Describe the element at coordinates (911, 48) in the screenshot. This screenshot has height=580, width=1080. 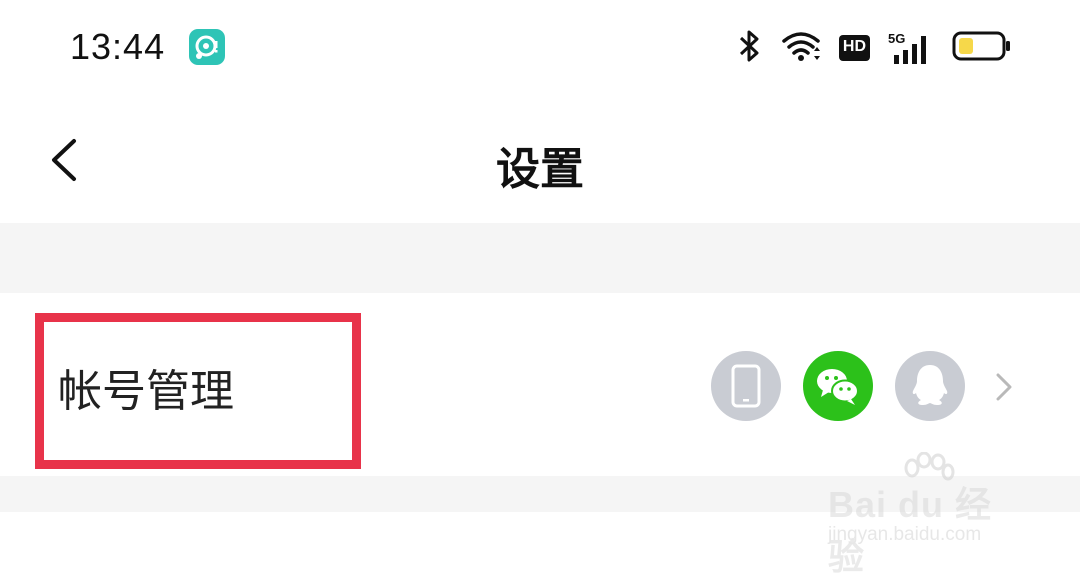
I see `signal-5g-icon: 5G` at that location.